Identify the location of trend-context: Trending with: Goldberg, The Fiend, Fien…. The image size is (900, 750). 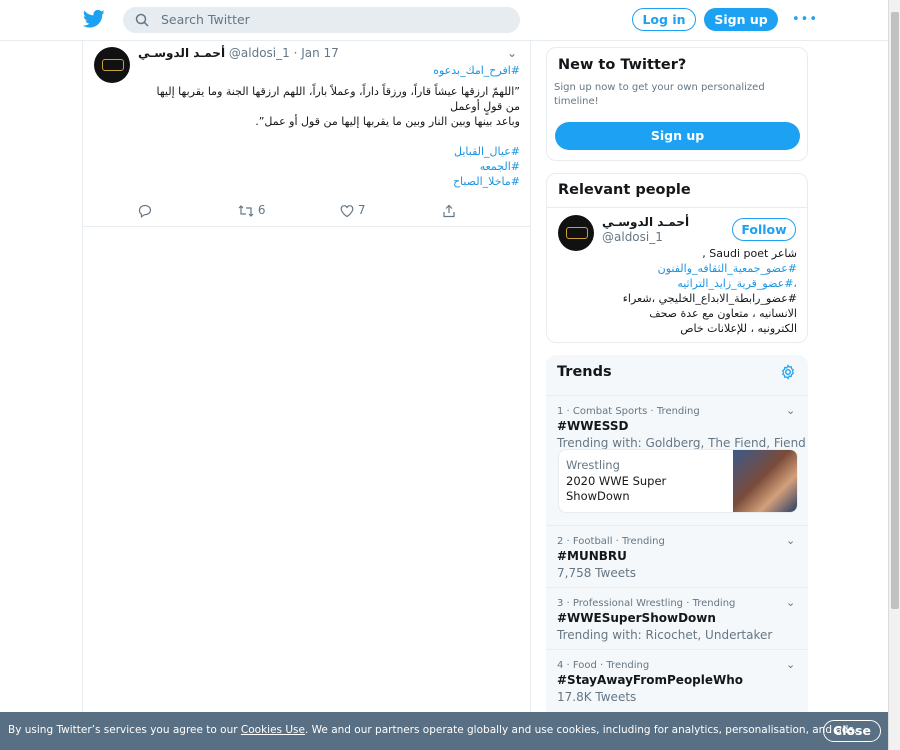
(681, 443).